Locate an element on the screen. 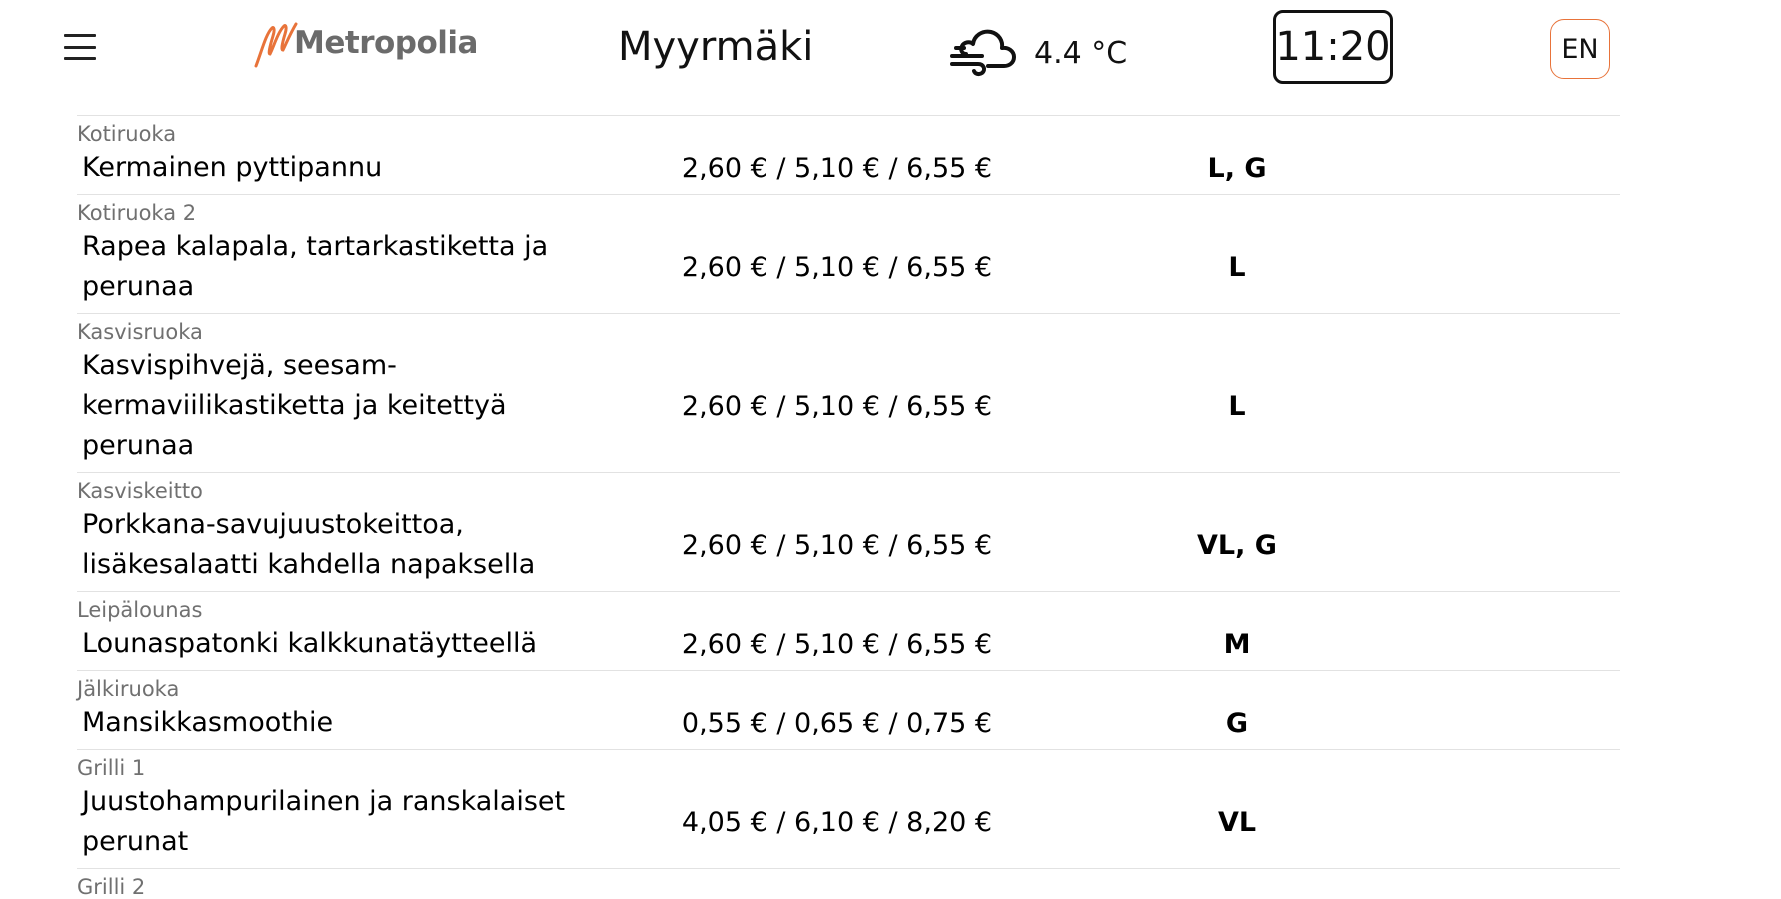 This screenshot has height=899, width=1781. menu-category: Grilli 1 is located at coordinates (111, 768).